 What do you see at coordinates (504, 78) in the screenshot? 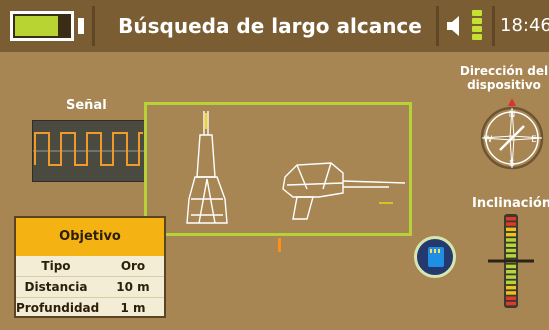
I see `direction-label: Dirección del dispositivo` at bounding box center [504, 78].